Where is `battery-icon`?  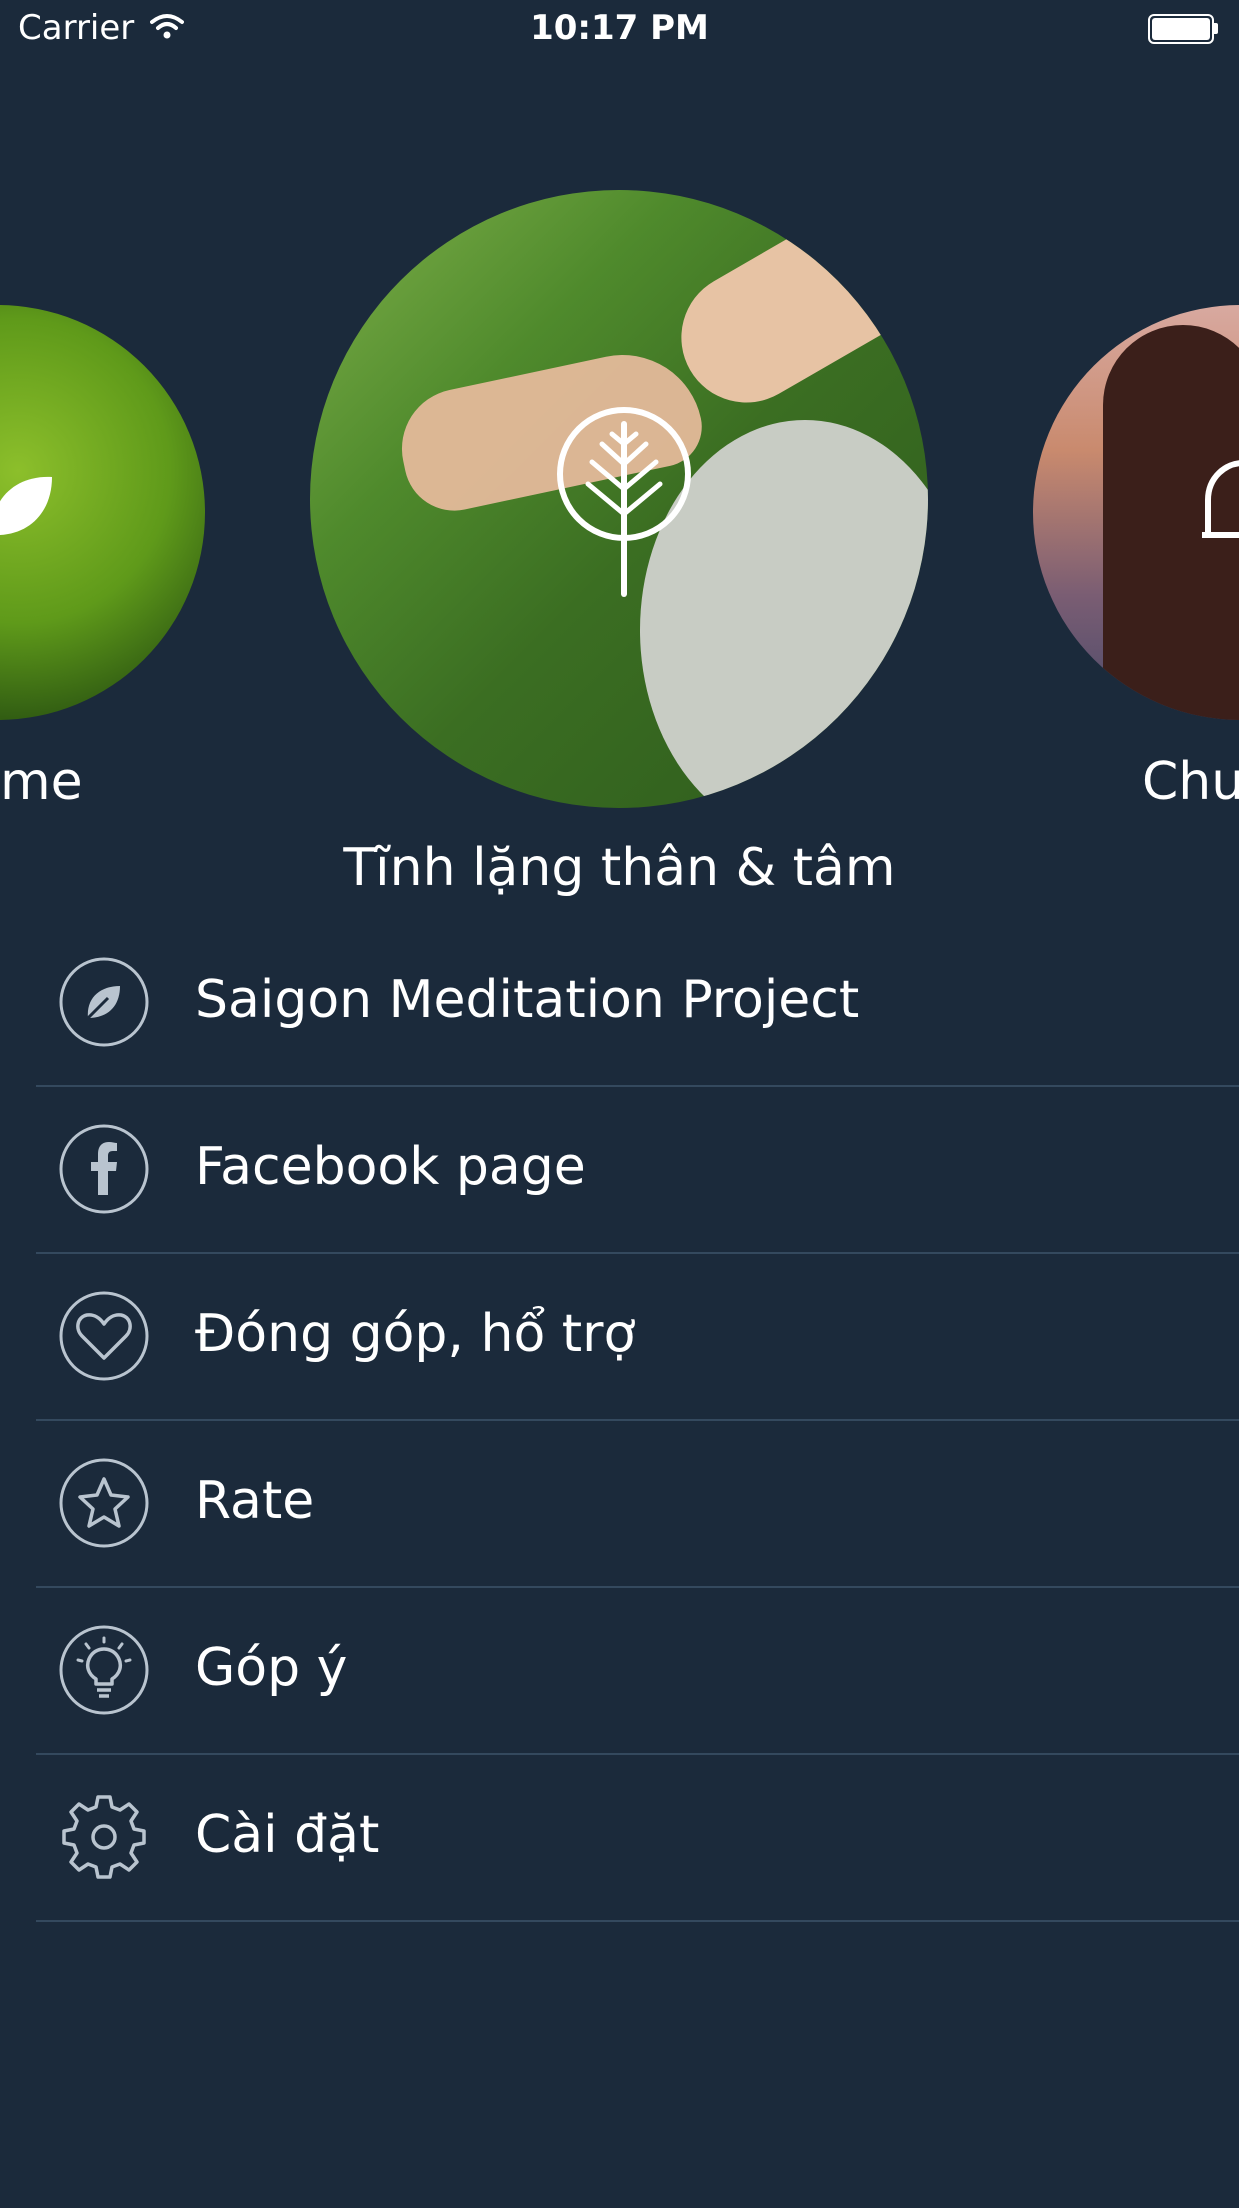
battery-icon is located at coordinates (1183, 29).